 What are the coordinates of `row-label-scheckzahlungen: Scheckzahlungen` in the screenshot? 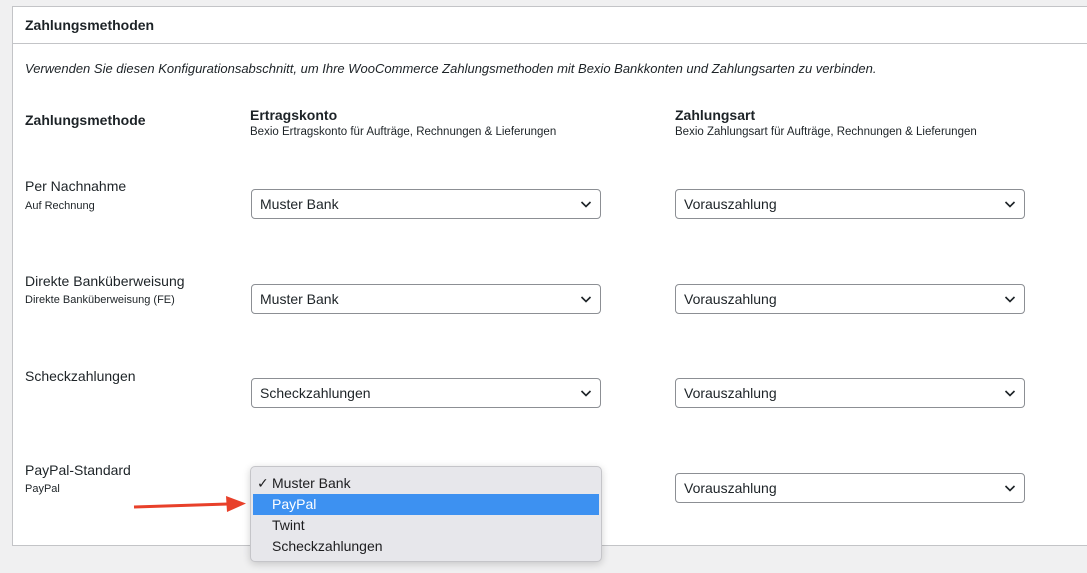 It's located at (80, 376).